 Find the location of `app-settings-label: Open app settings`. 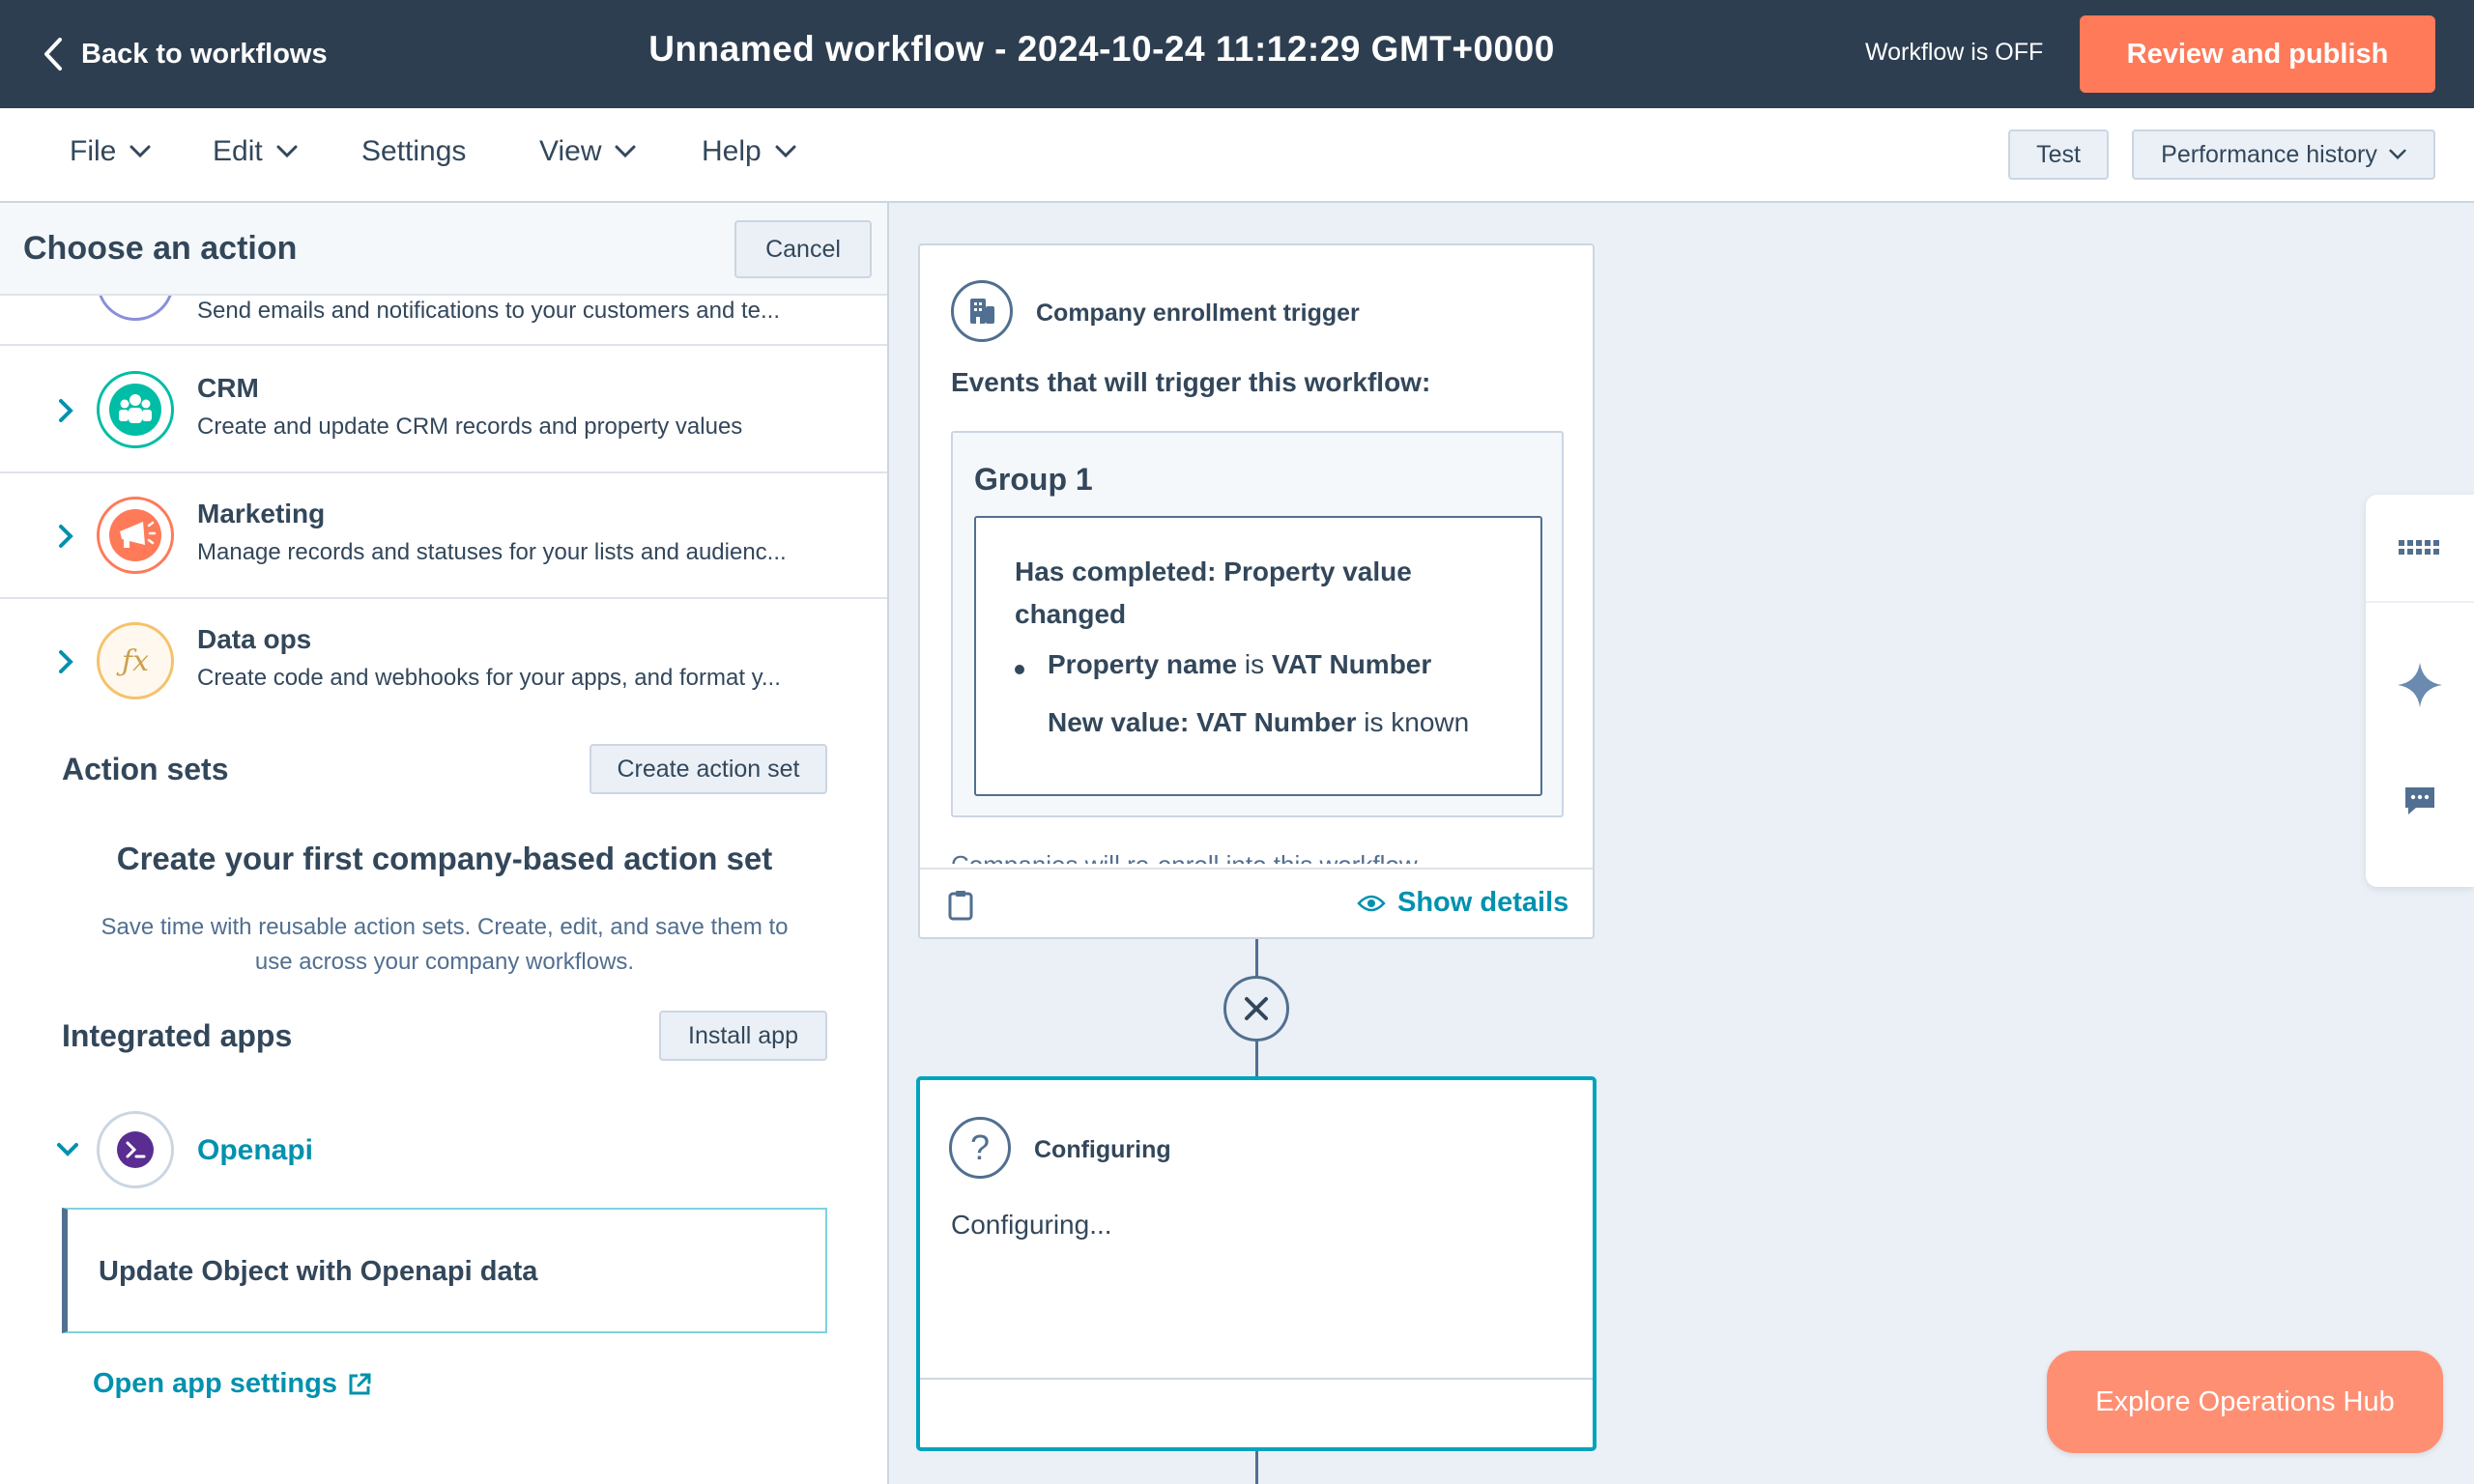

app-settings-label: Open app settings is located at coordinates (215, 1384).